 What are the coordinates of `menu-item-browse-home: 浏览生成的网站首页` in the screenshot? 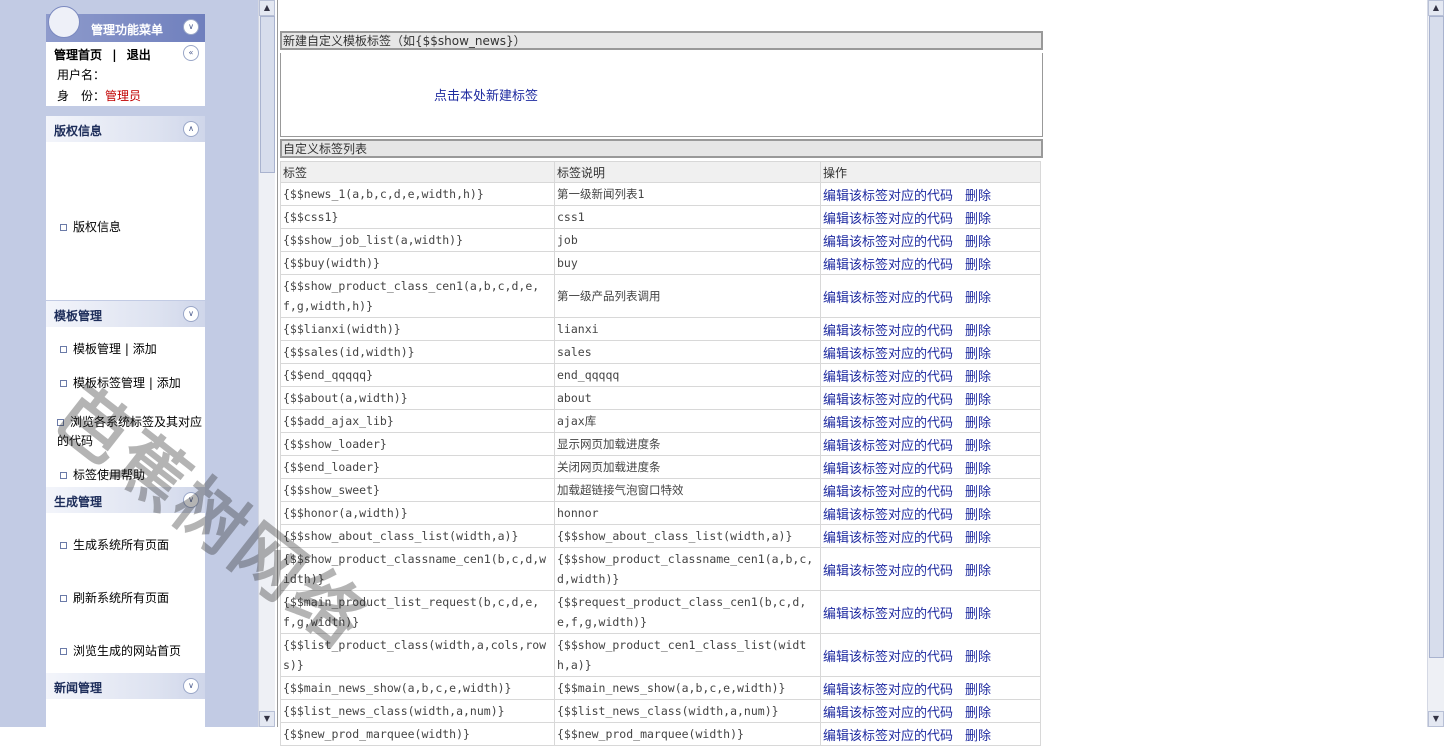 It's located at (120, 651).